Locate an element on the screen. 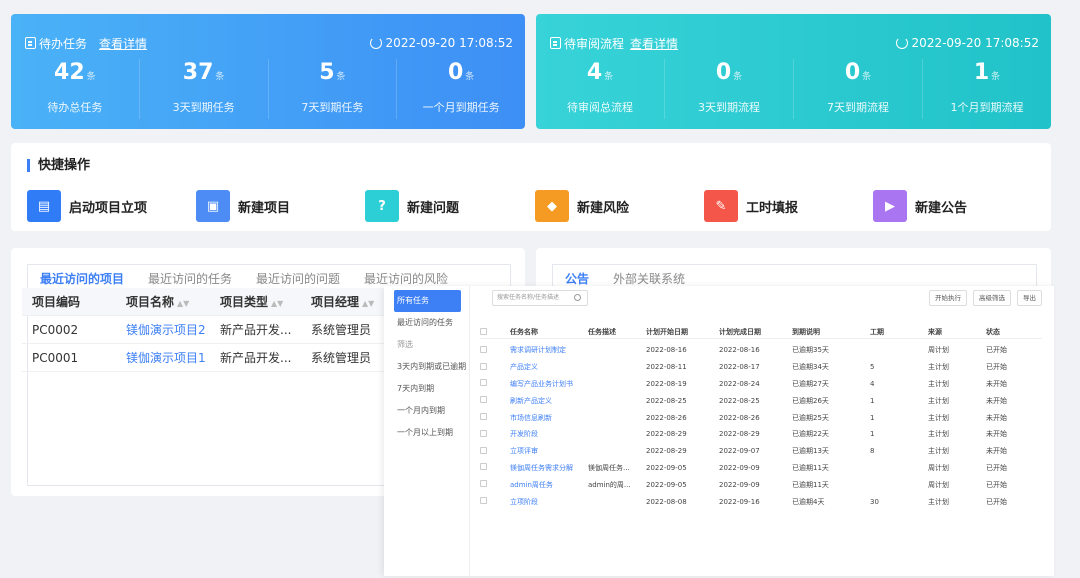 Image resolution: width=1080 pixels, height=578 pixels. document-icon: ▤ is located at coordinates (44, 206).